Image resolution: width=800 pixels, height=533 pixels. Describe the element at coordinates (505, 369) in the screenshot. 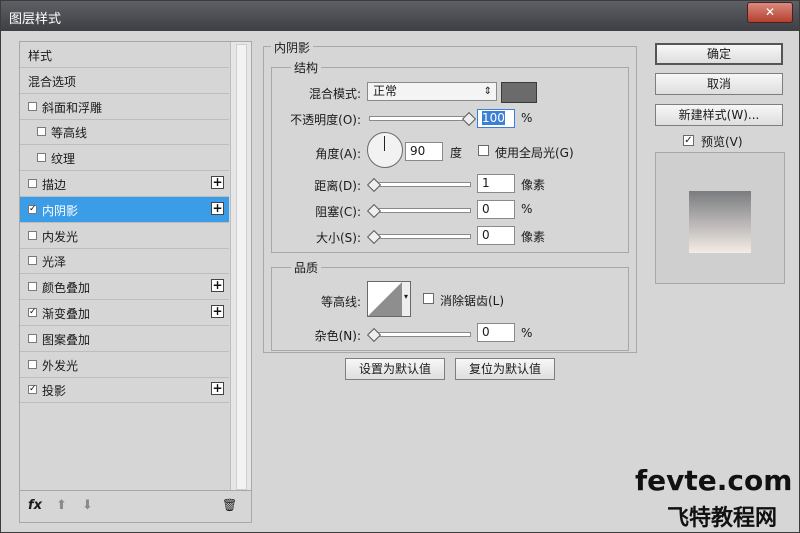

I see `reset-default-button: 复位为默认值` at that location.